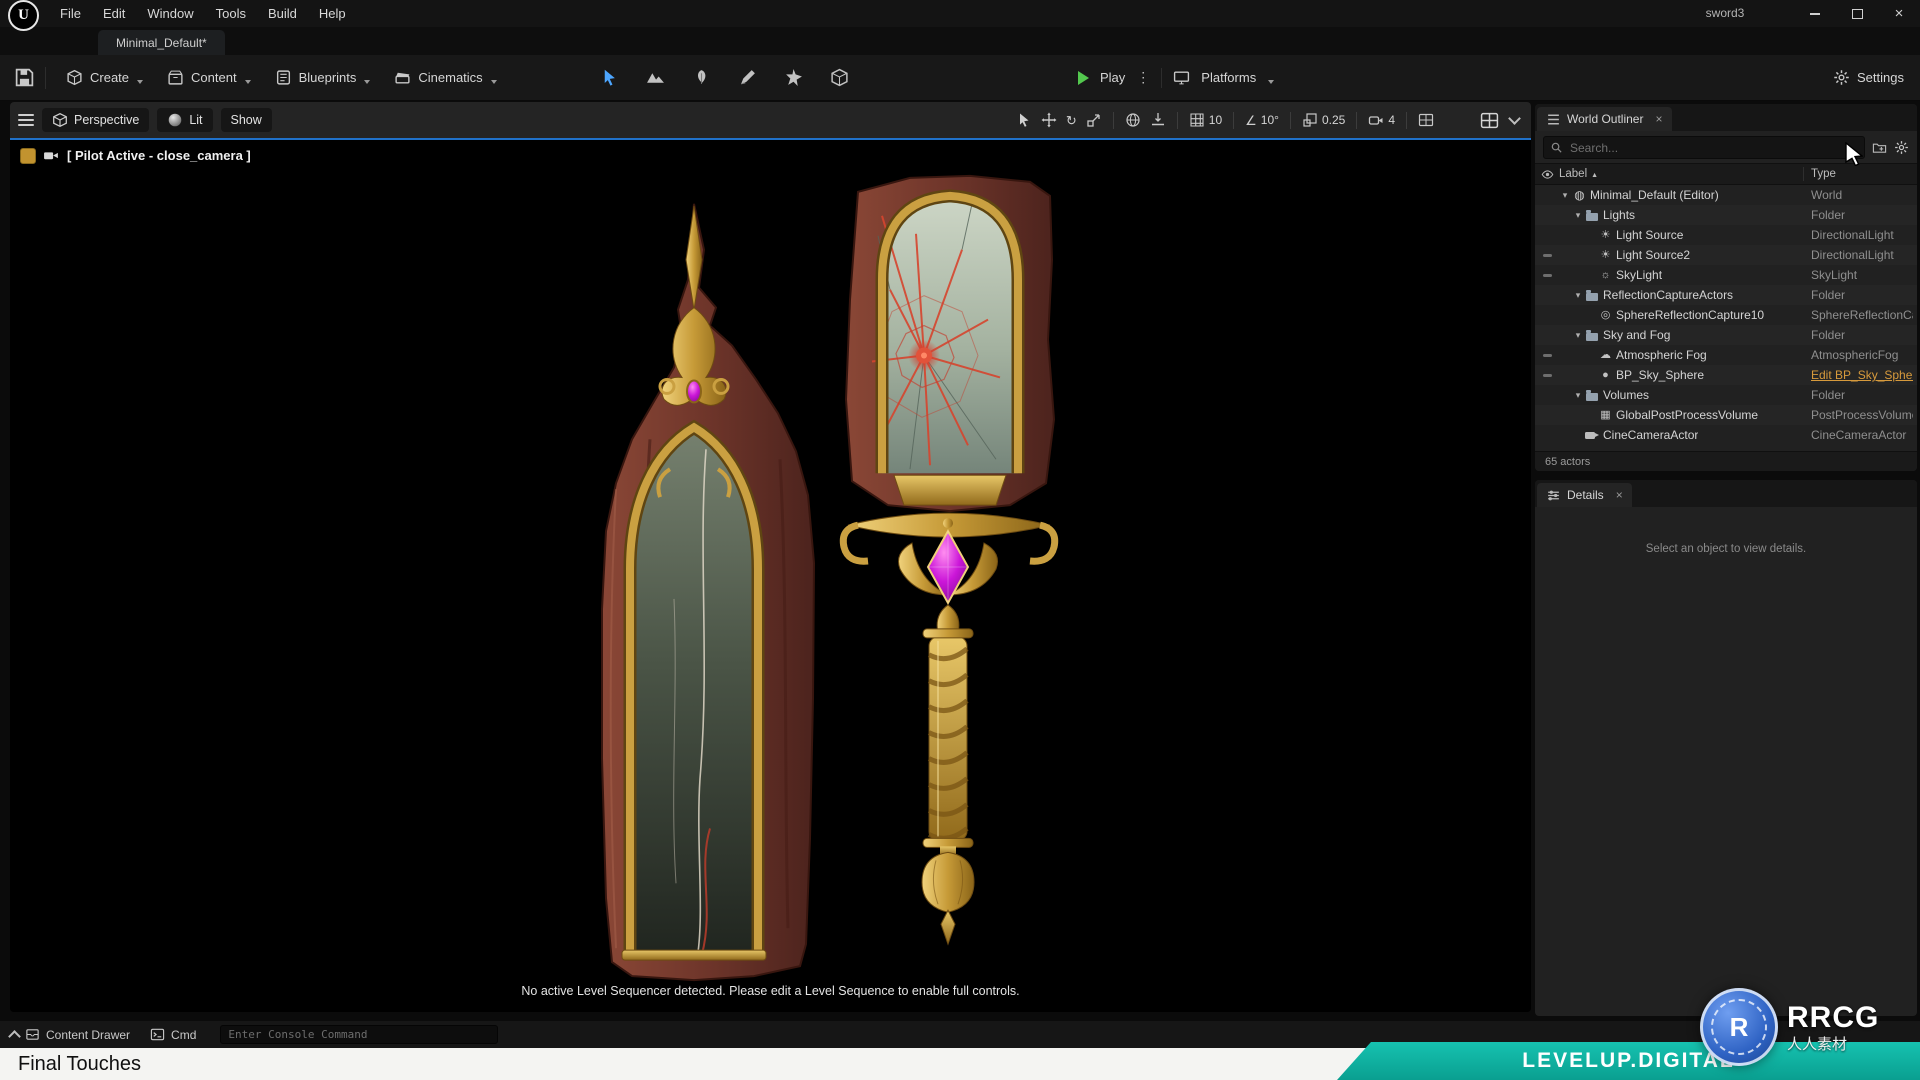 The width and height of the screenshot is (1920, 1080). I want to click on outliner-row-light-source: ☀ Light Source DirectionalLight, so click(1726, 235).